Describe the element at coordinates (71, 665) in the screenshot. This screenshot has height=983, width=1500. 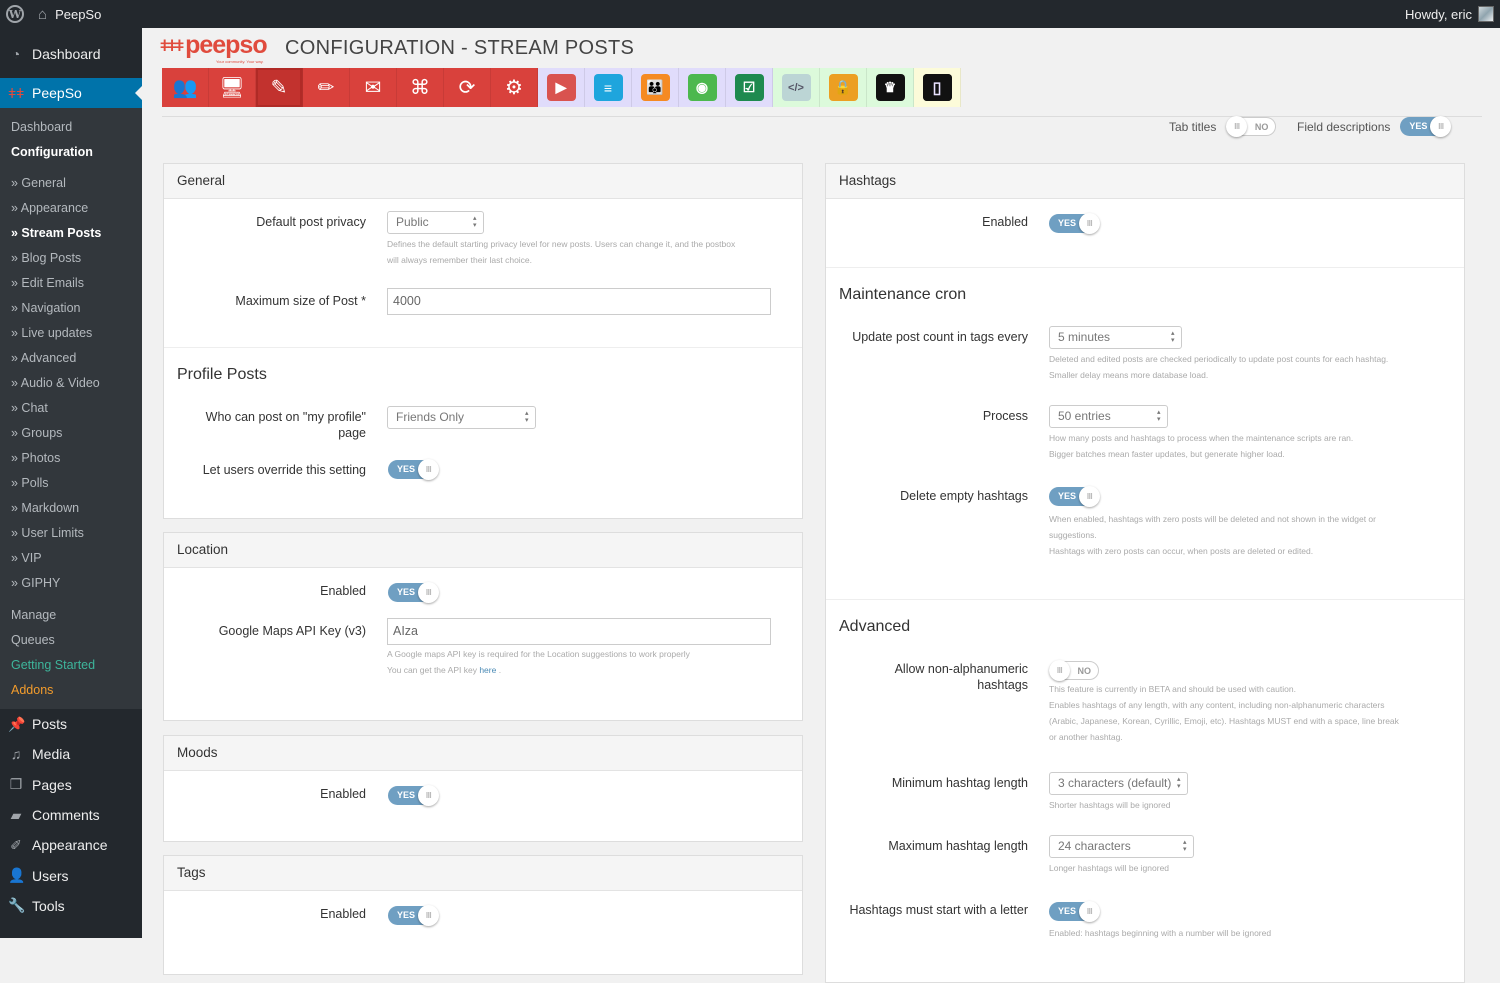
I see `submenu-getting-started: Getting Started` at that location.